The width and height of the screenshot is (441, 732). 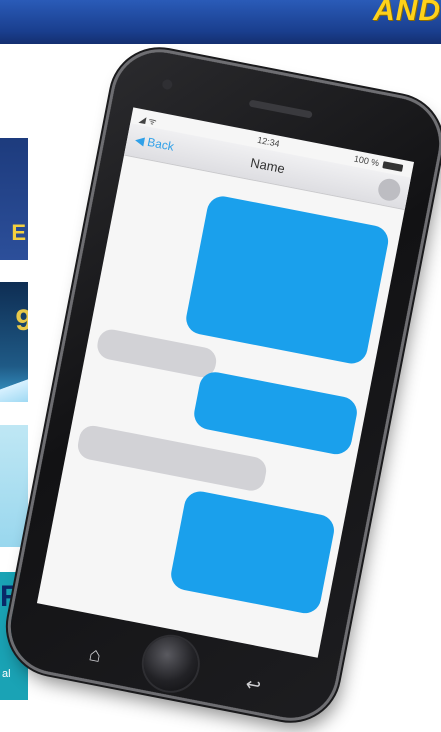 What do you see at coordinates (407, 13) in the screenshot?
I see `banner-text: AND` at bounding box center [407, 13].